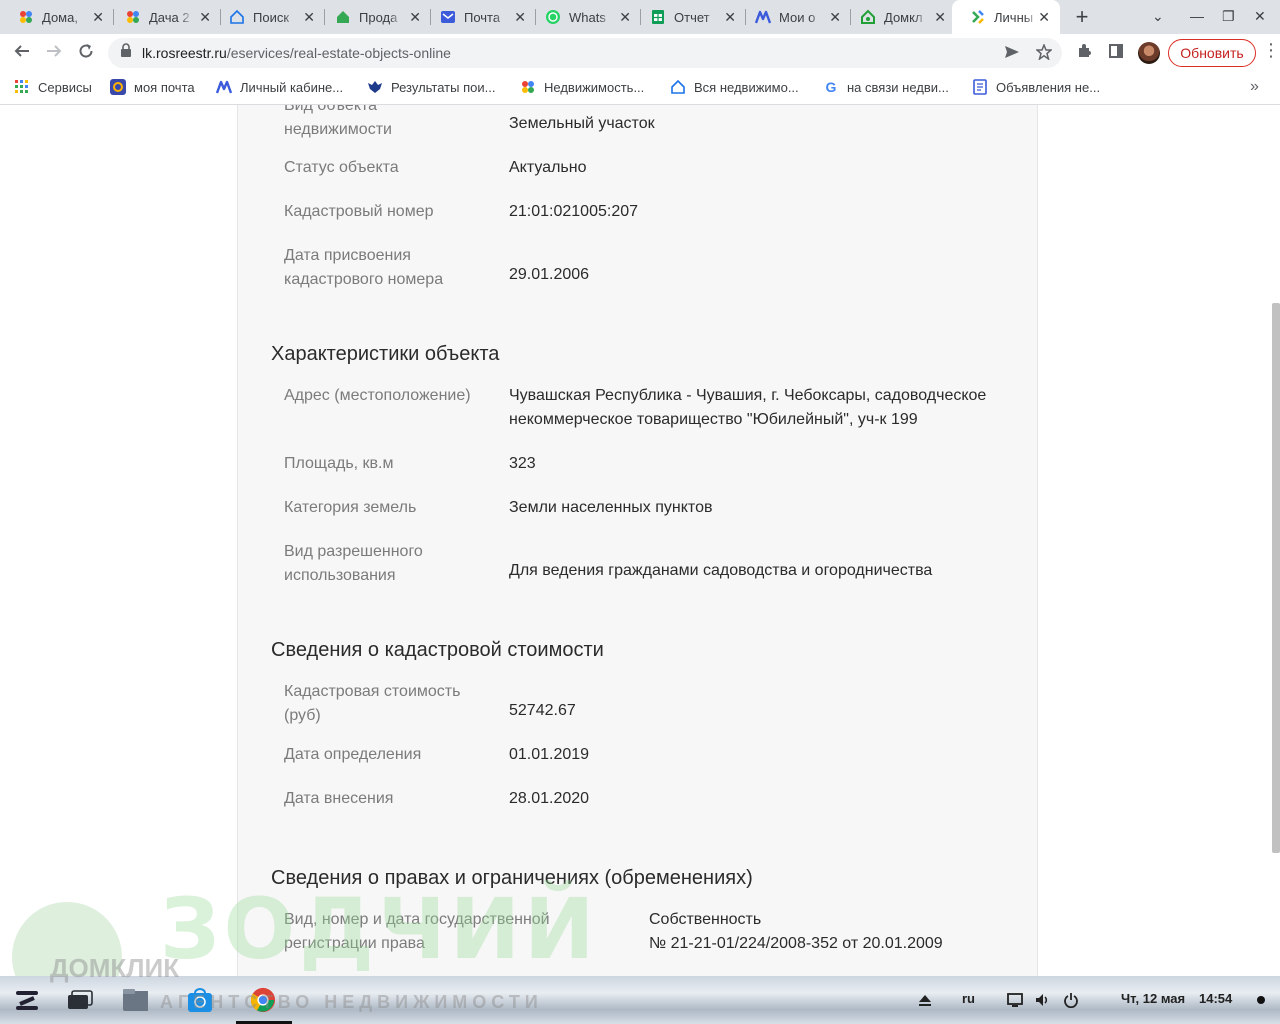 The height and width of the screenshot is (1024, 1280). Describe the element at coordinates (1228, 16) in the screenshot. I see `restore-icon: ❐` at that location.